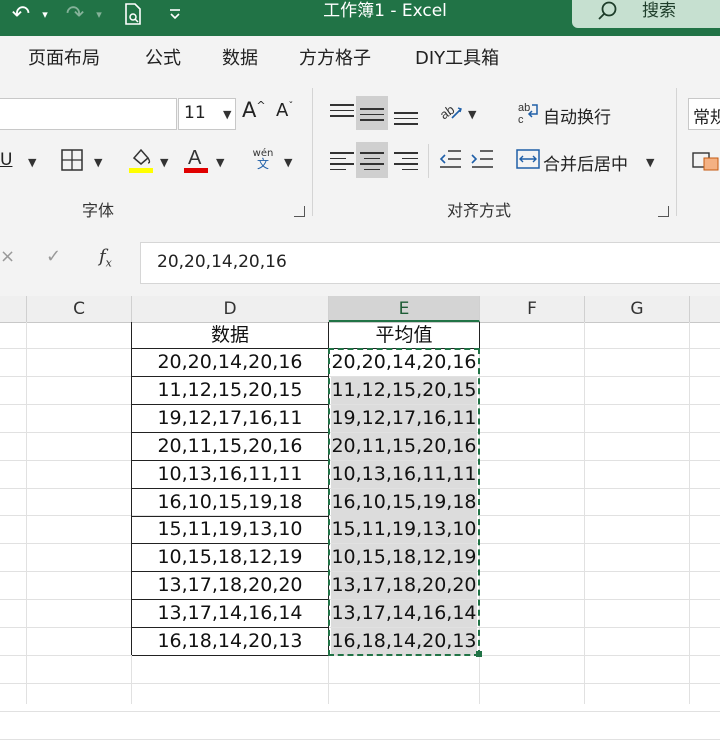  I want to click on align-center-icon, so click(372, 161).